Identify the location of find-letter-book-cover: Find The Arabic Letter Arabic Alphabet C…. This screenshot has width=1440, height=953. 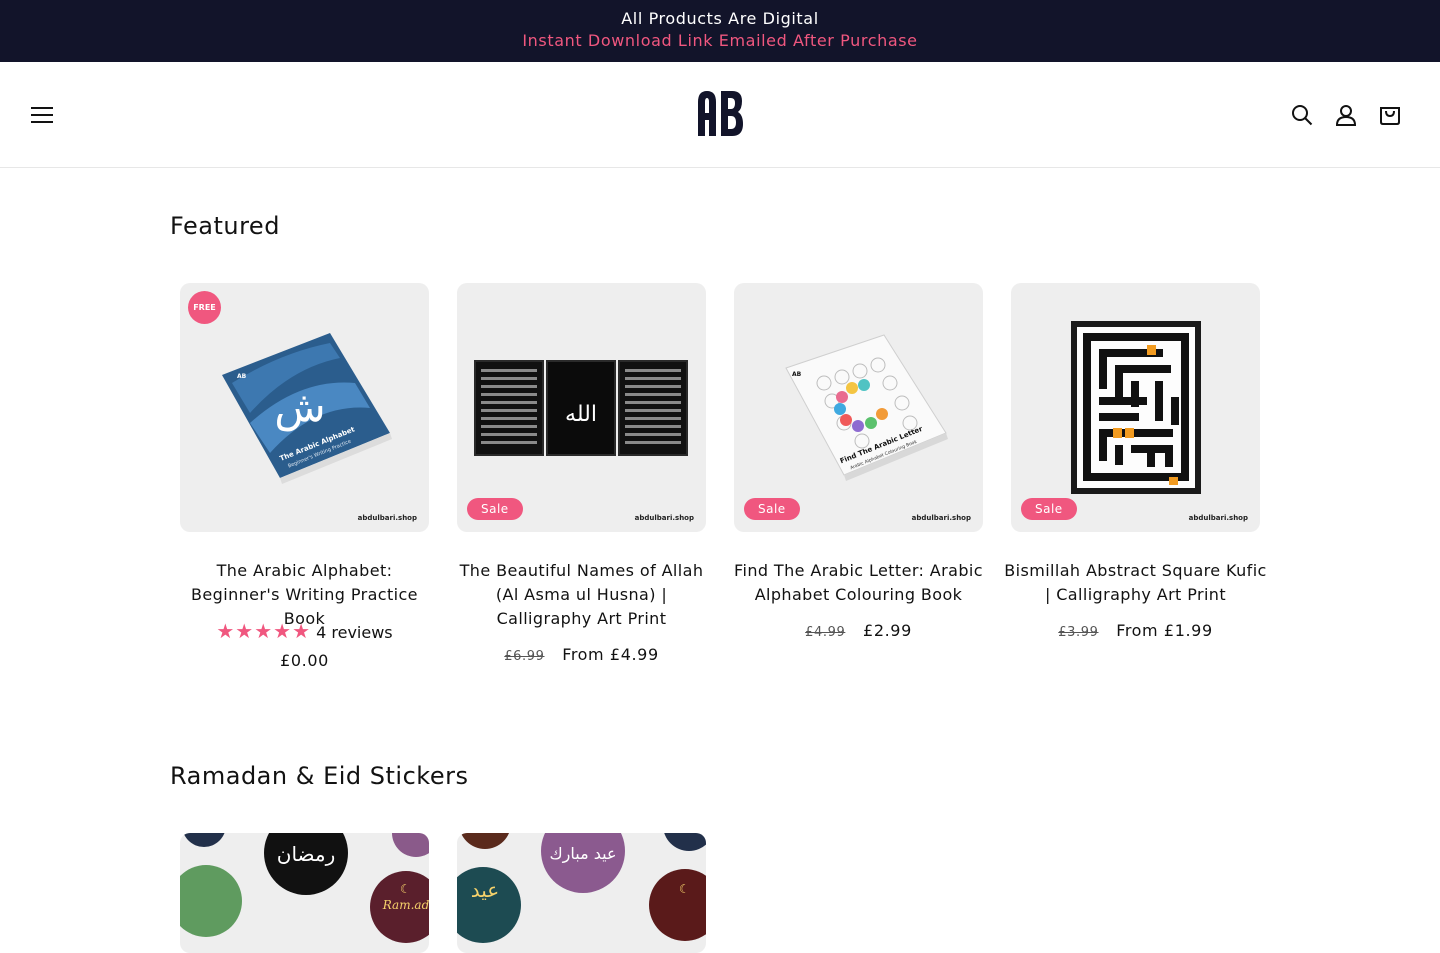
(866, 407).